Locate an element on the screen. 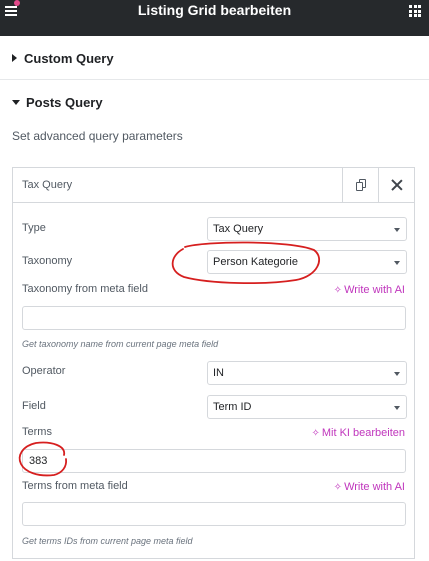  taxonomy-meta-input is located at coordinates (214, 318).